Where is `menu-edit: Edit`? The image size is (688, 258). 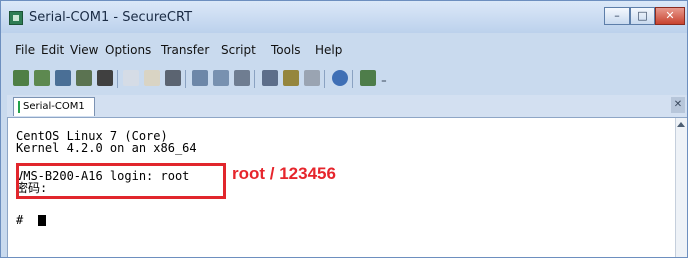 menu-edit: Edit is located at coordinates (52, 50).